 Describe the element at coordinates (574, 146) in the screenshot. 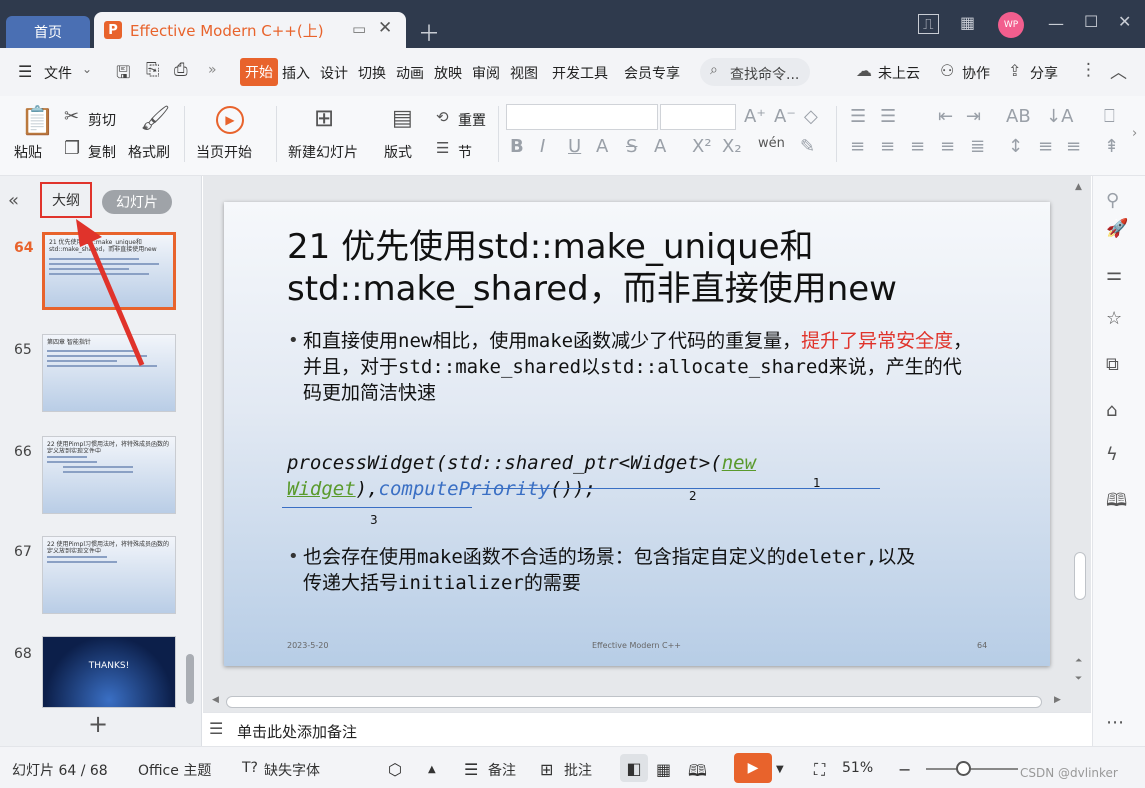

I see `underline-icon: U` at that location.